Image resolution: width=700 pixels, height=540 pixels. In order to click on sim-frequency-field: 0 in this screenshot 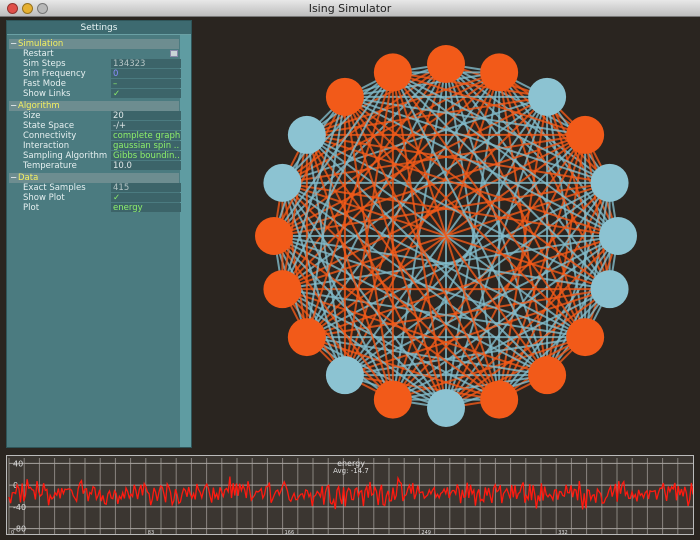, I will do `click(146, 73)`.